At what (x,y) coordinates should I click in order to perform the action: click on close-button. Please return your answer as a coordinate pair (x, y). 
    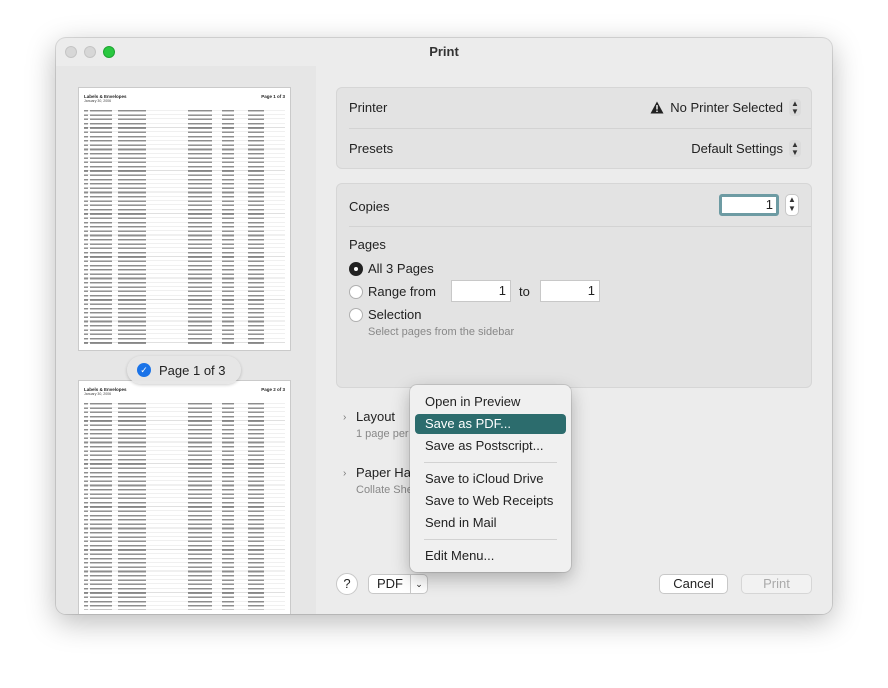
    Looking at the image, I should click on (71, 52).